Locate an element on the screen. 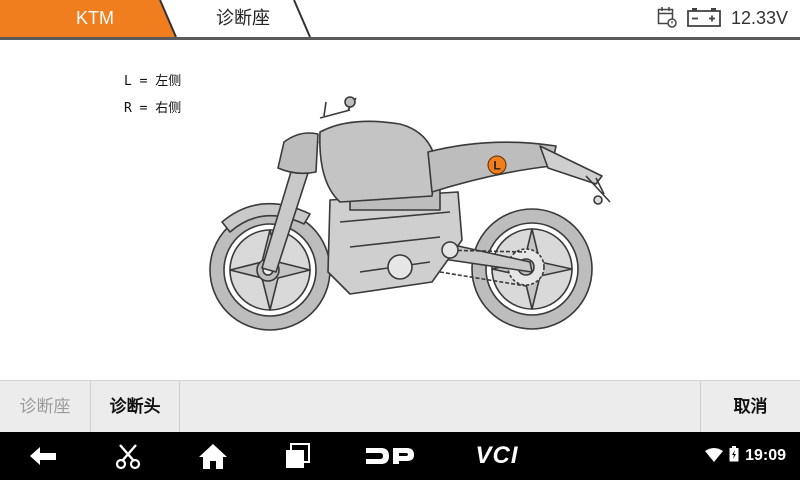  diagnostic-port-marker: L is located at coordinates (497, 165).